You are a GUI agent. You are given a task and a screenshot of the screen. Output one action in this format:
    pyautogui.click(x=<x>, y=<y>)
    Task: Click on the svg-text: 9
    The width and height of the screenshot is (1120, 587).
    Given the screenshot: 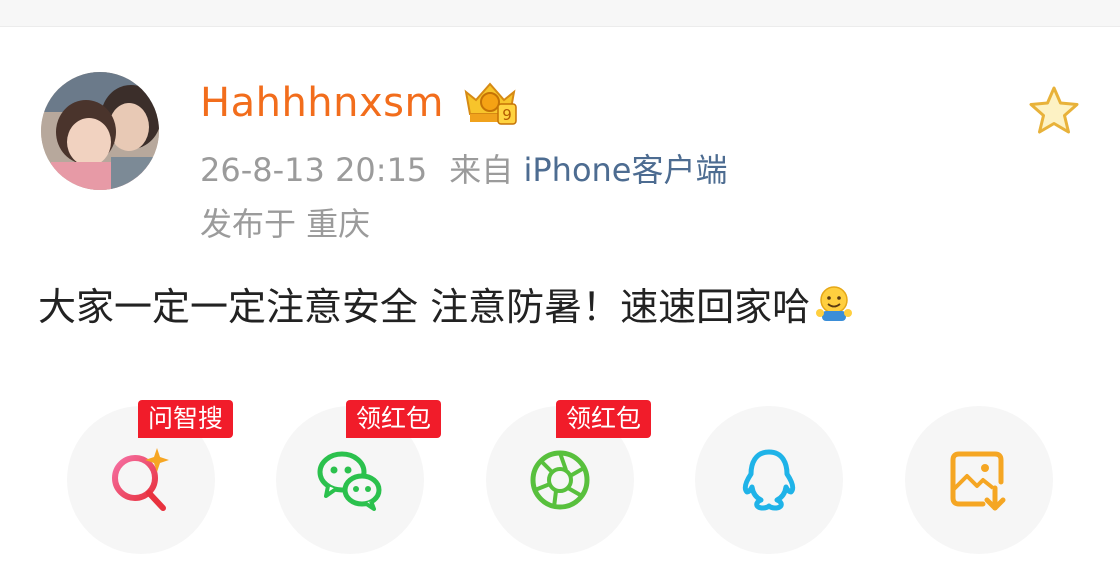 What is the action you would take?
    pyautogui.click(x=507, y=115)
    